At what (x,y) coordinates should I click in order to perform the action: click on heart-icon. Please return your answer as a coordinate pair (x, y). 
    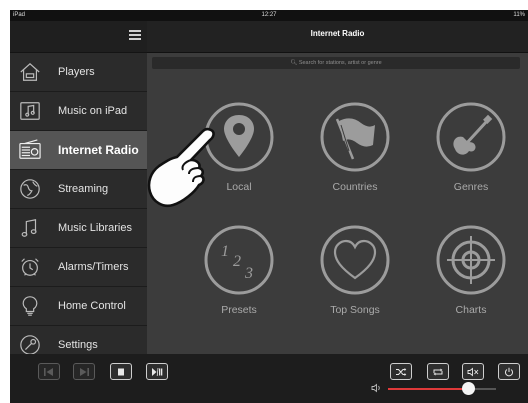
    Looking at the image, I should click on (355, 260).